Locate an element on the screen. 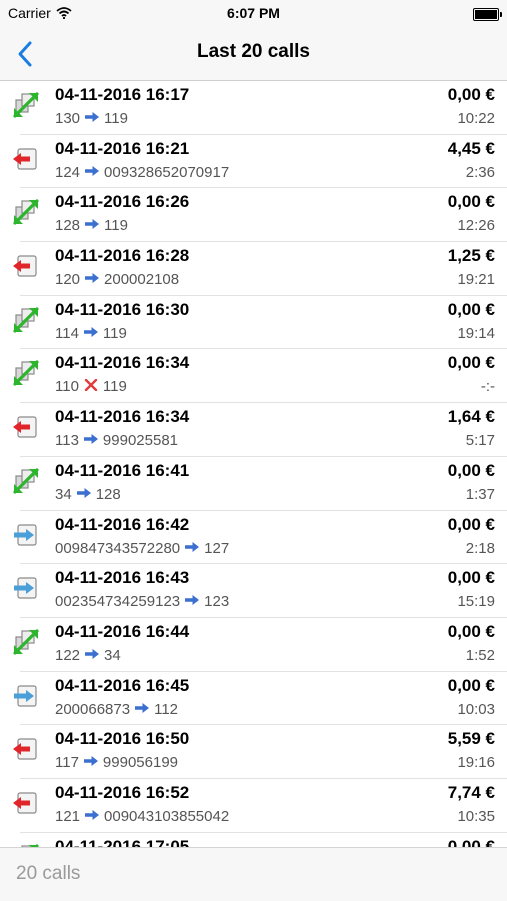 The height and width of the screenshot is (901, 507). call-route: 122 34 is located at coordinates (88, 655).